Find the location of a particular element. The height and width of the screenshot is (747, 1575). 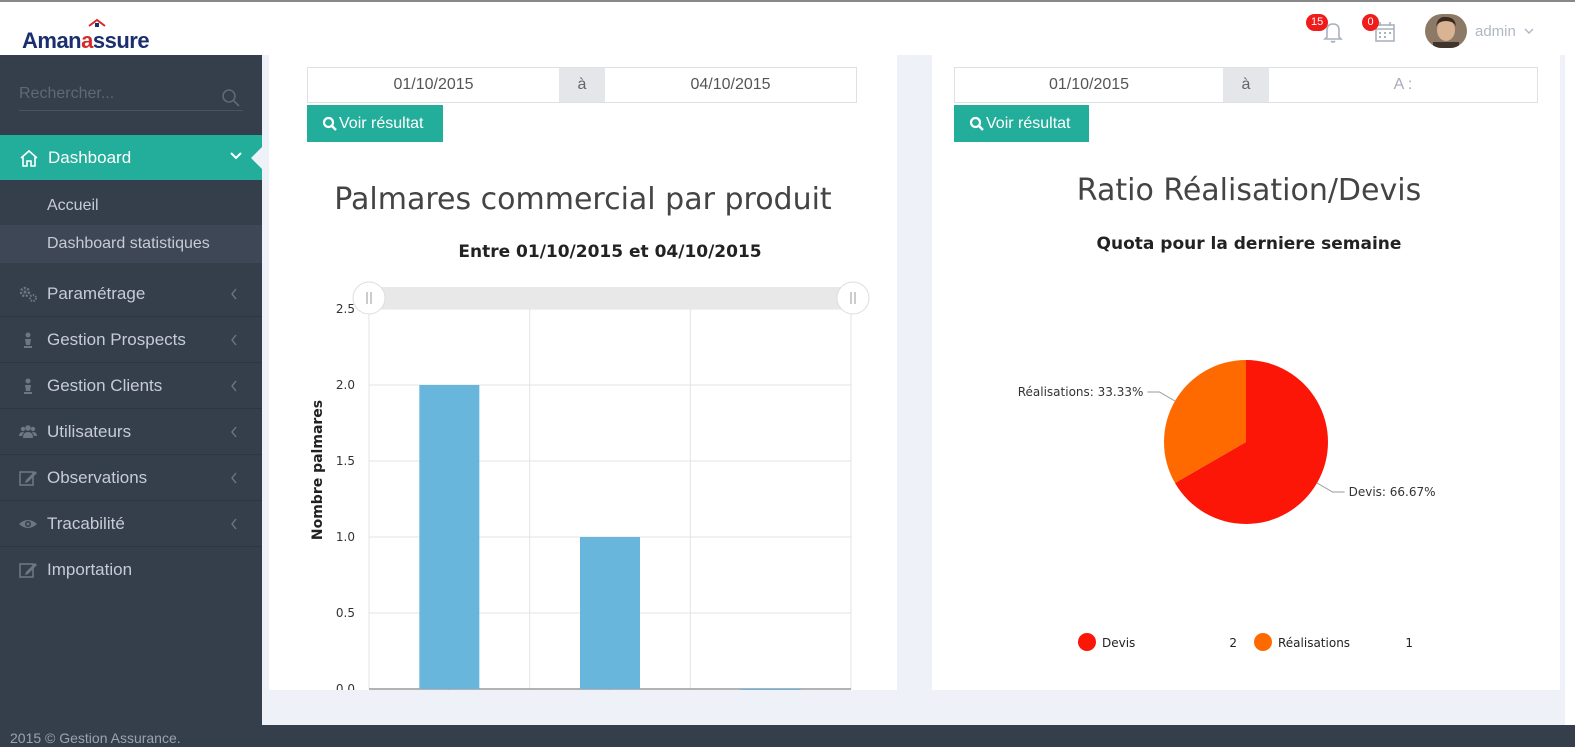

logo-text-prefix: Aman is located at coordinates (52, 40).